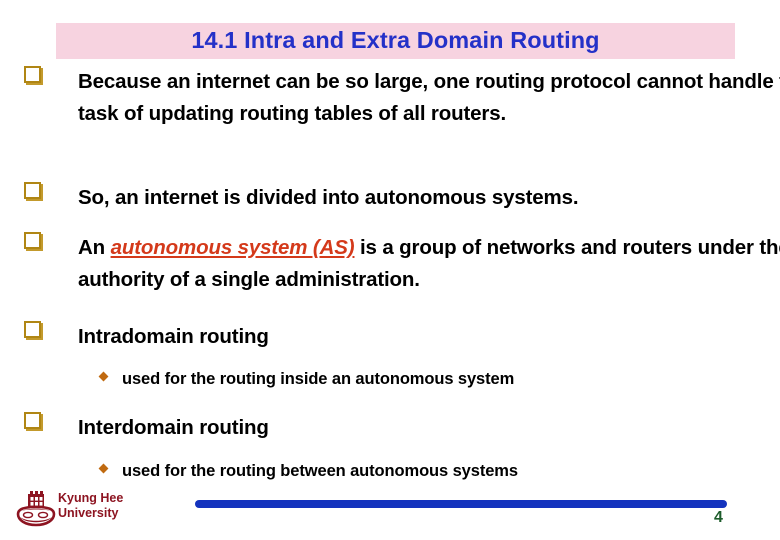 Image resolution: width=780 pixels, height=540 pixels. Describe the element at coordinates (461, 504) in the screenshot. I see `footer-divider-bar` at that location.